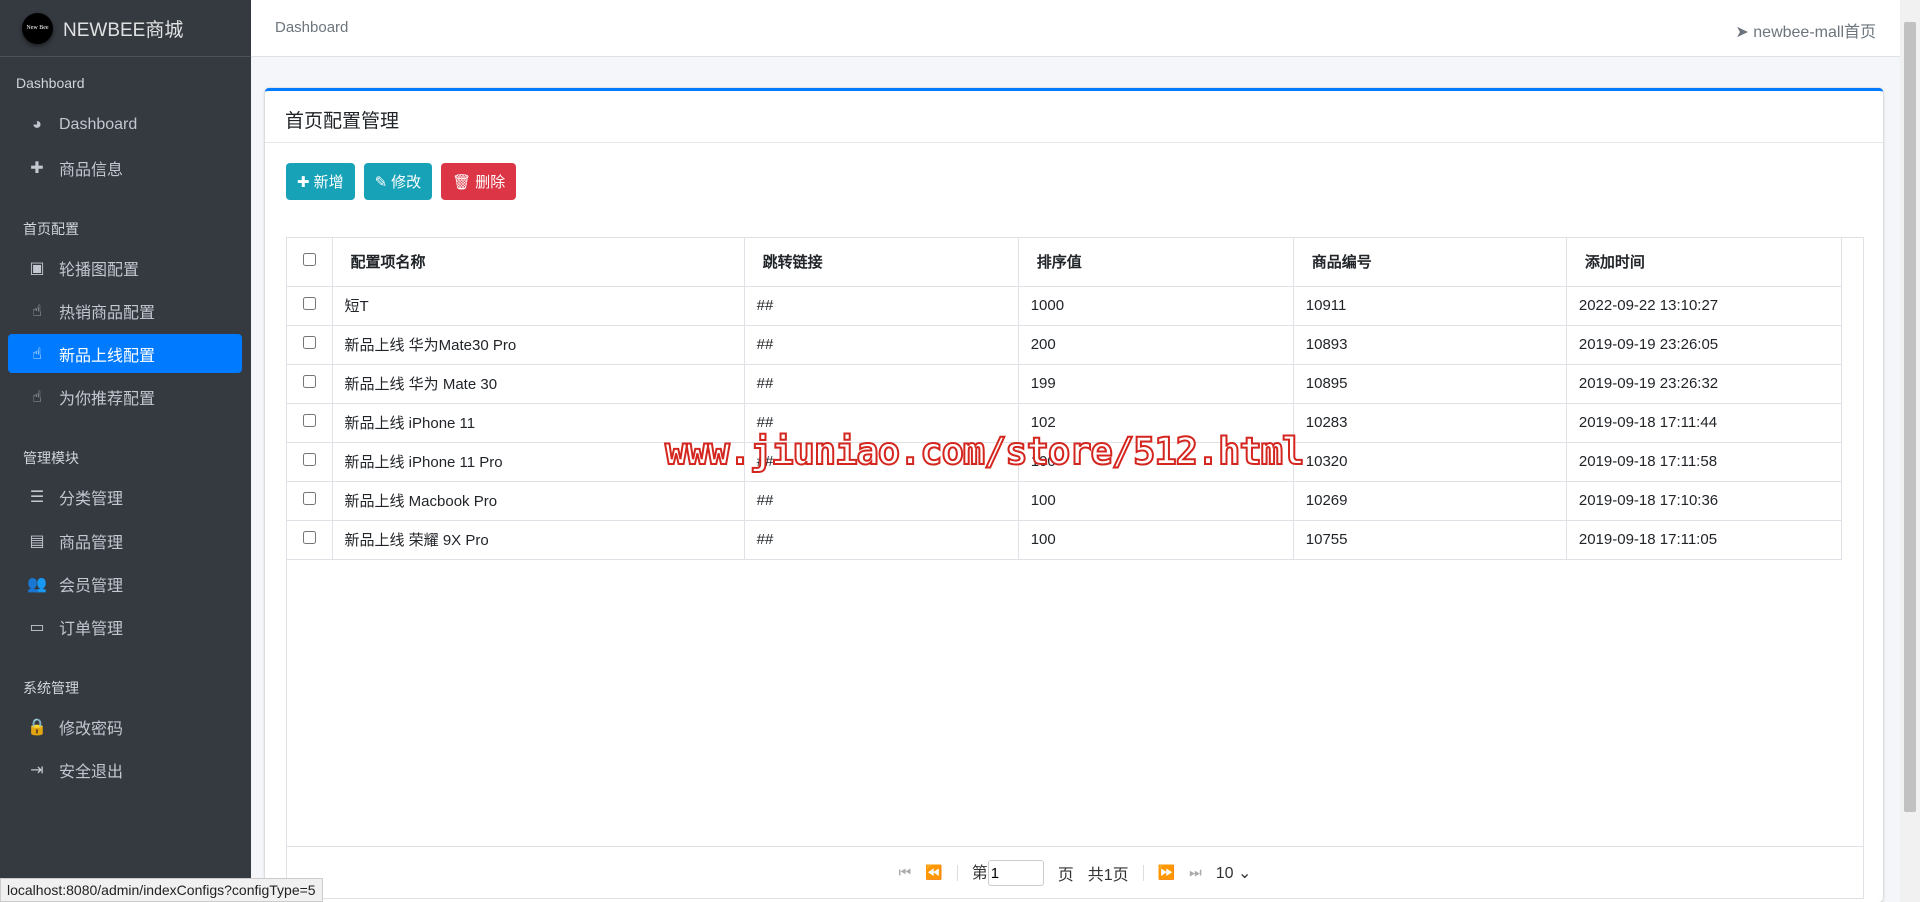 The width and height of the screenshot is (1920, 902). What do you see at coordinates (91, 170) in the screenshot?
I see `sidebar-item-label: 商品信息` at bounding box center [91, 170].